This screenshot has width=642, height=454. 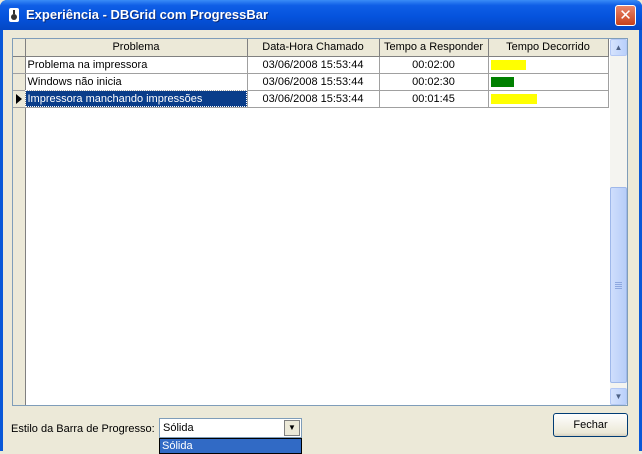 What do you see at coordinates (434, 65) in the screenshot?
I see `cell-tempo-responder: 00:02:00` at bounding box center [434, 65].